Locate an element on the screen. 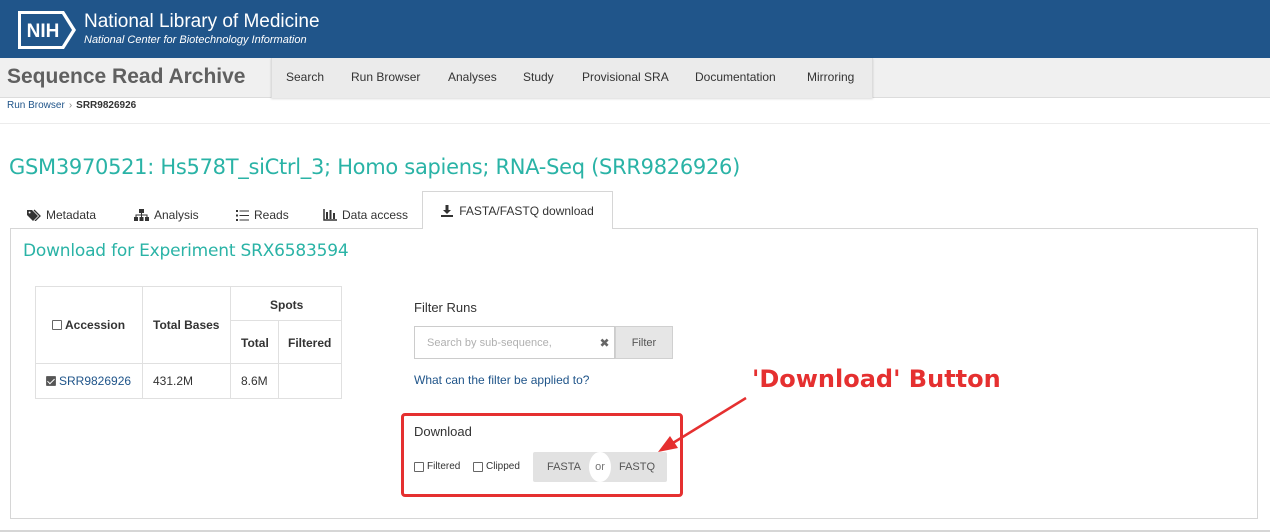  tab-fasta-fastq-download-label: FASTA/FASTQ download is located at coordinates (526, 210).